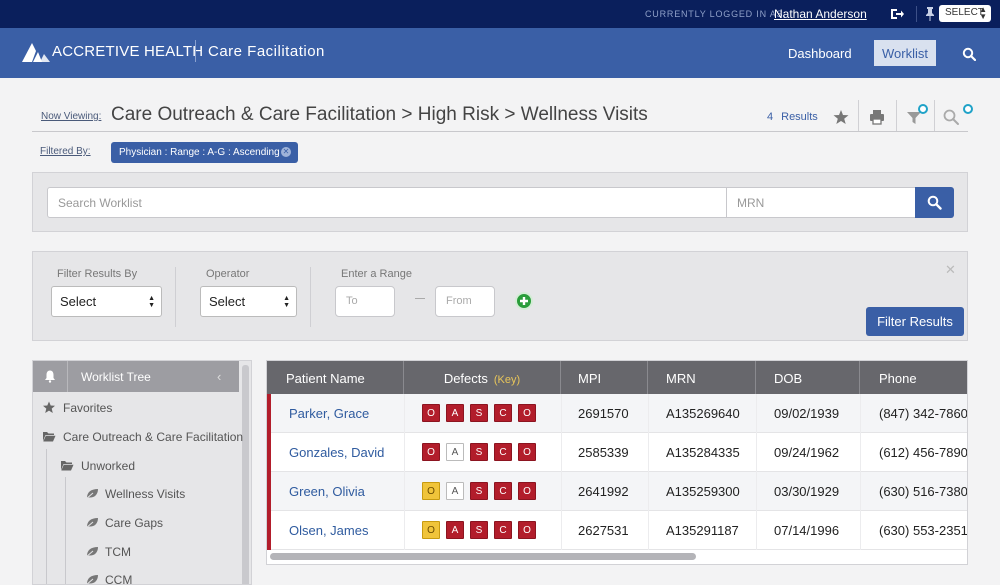  What do you see at coordinates (155, 579) in the screenshot?
I see `tree-item-ccm: CCM` at bounding box center [155, 579].